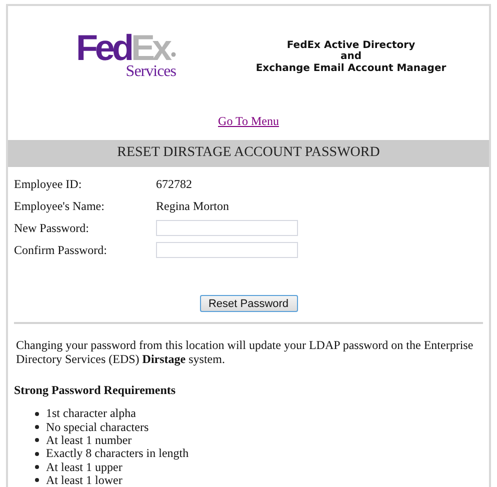  I want to click on field-value: Regina Morton, so click(192, 206).